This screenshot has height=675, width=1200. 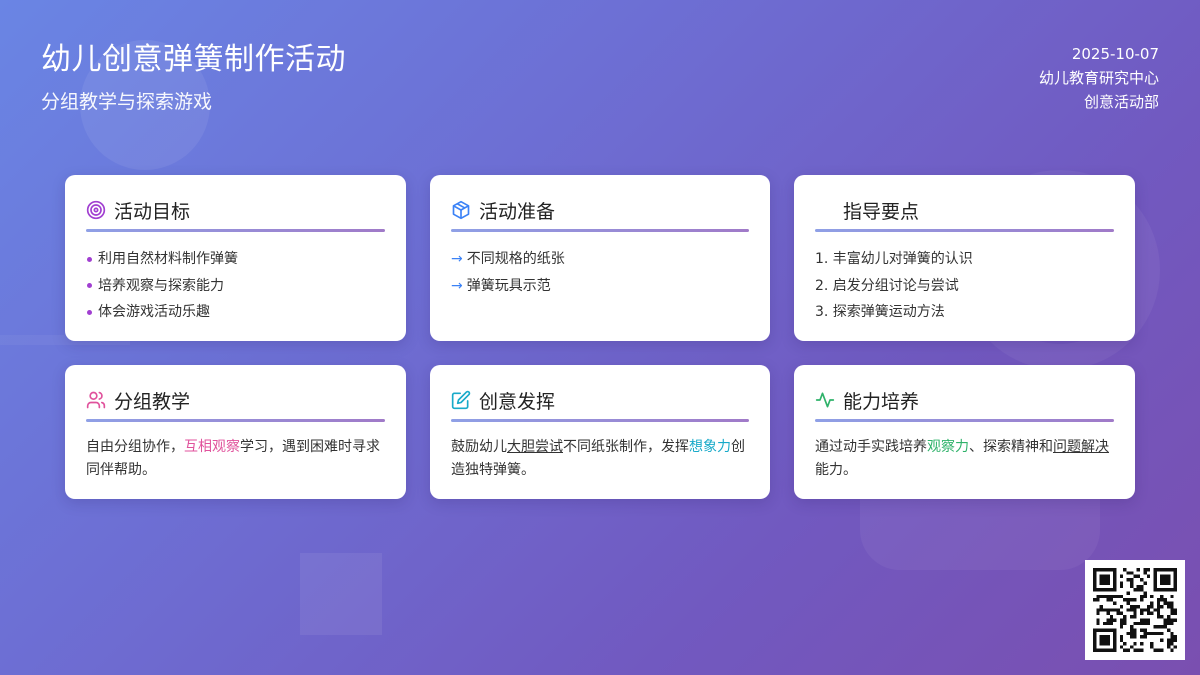 I want to click on card-ability-text: 通过动手实践培养观察力、探索精神和问题解决能力。, so click(x=964, y=459).